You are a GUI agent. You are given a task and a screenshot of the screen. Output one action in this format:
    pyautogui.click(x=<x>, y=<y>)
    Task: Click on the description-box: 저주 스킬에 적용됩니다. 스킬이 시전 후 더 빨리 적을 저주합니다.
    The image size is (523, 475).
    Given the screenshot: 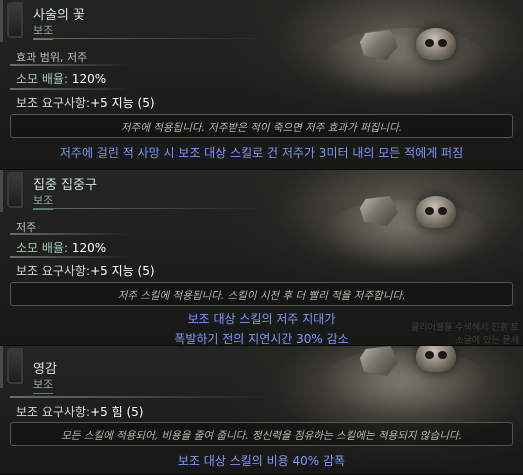 What is the action you would take?
    pyautogui.click(x=261, y=294)
    